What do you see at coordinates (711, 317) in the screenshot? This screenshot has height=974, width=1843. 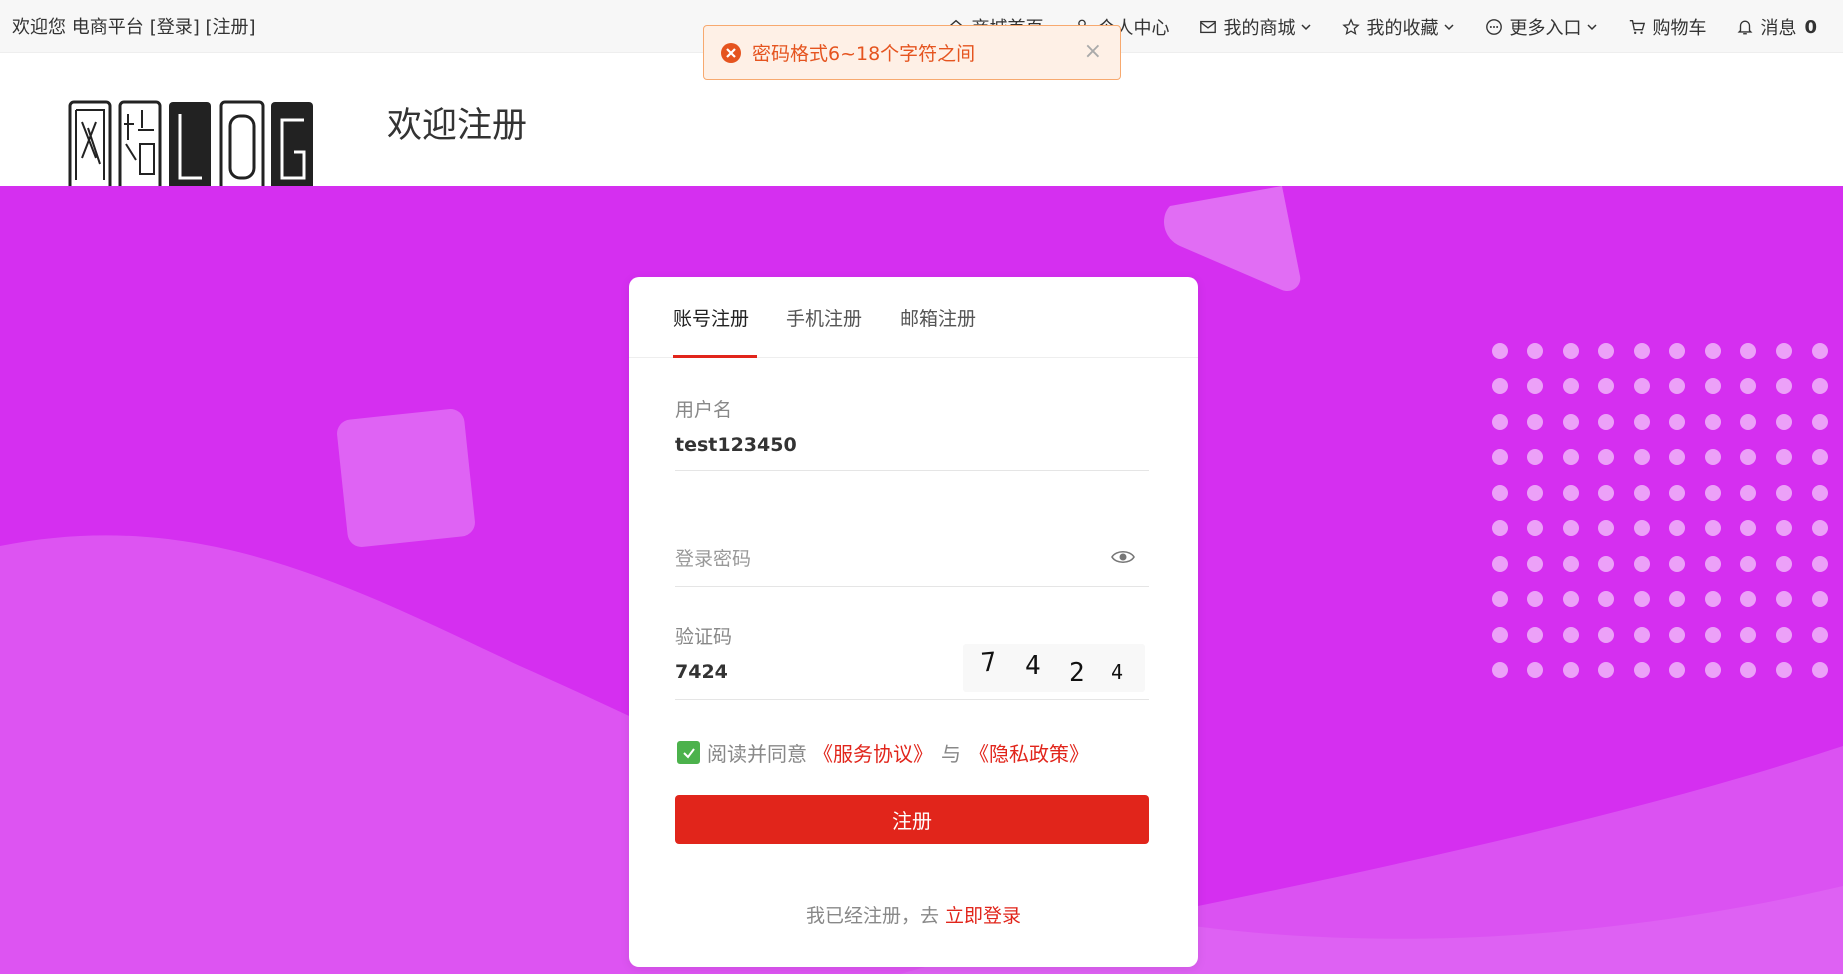 I see `tab-account-register: 账号注册` at bounding box center [711, 317].